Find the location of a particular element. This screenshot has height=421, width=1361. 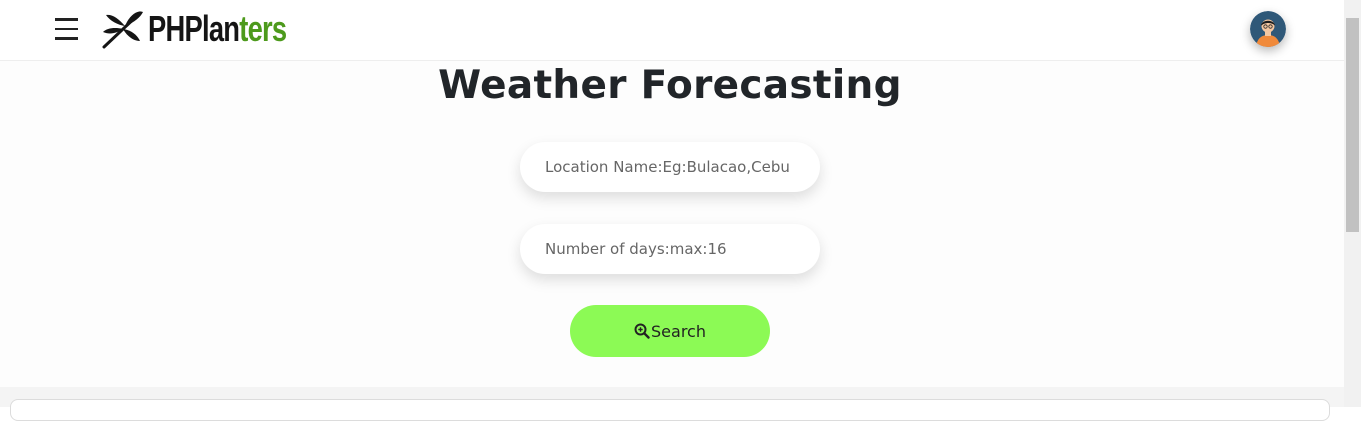

logo-text-dark: PHPlan is located at coordinates (194, 28).